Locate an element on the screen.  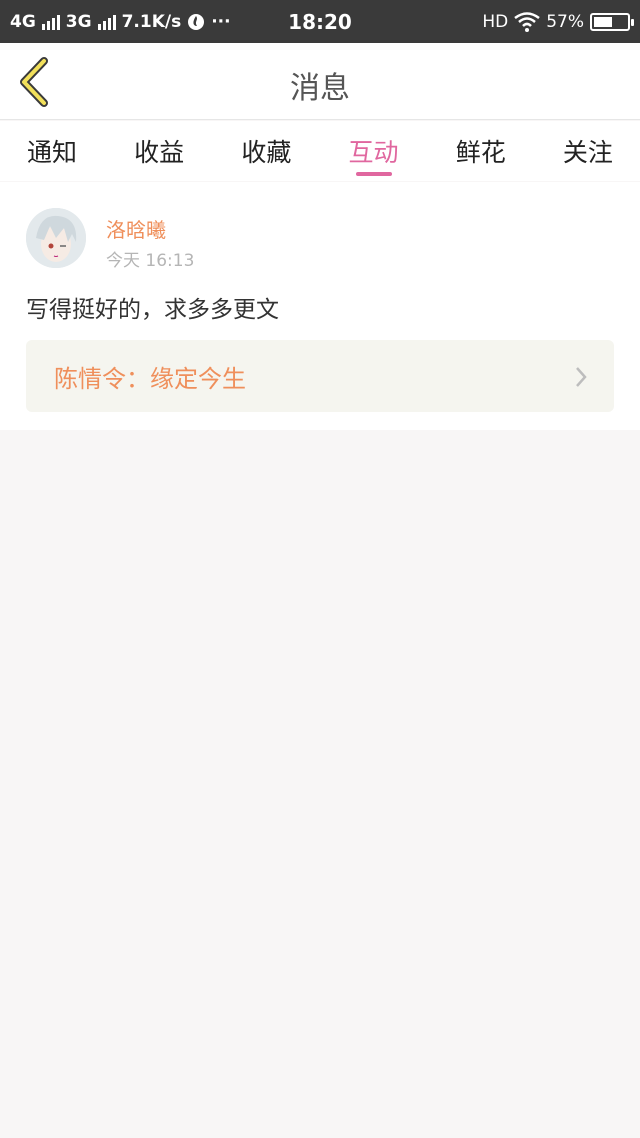
flame-icon is located at coordinates (196, 21).